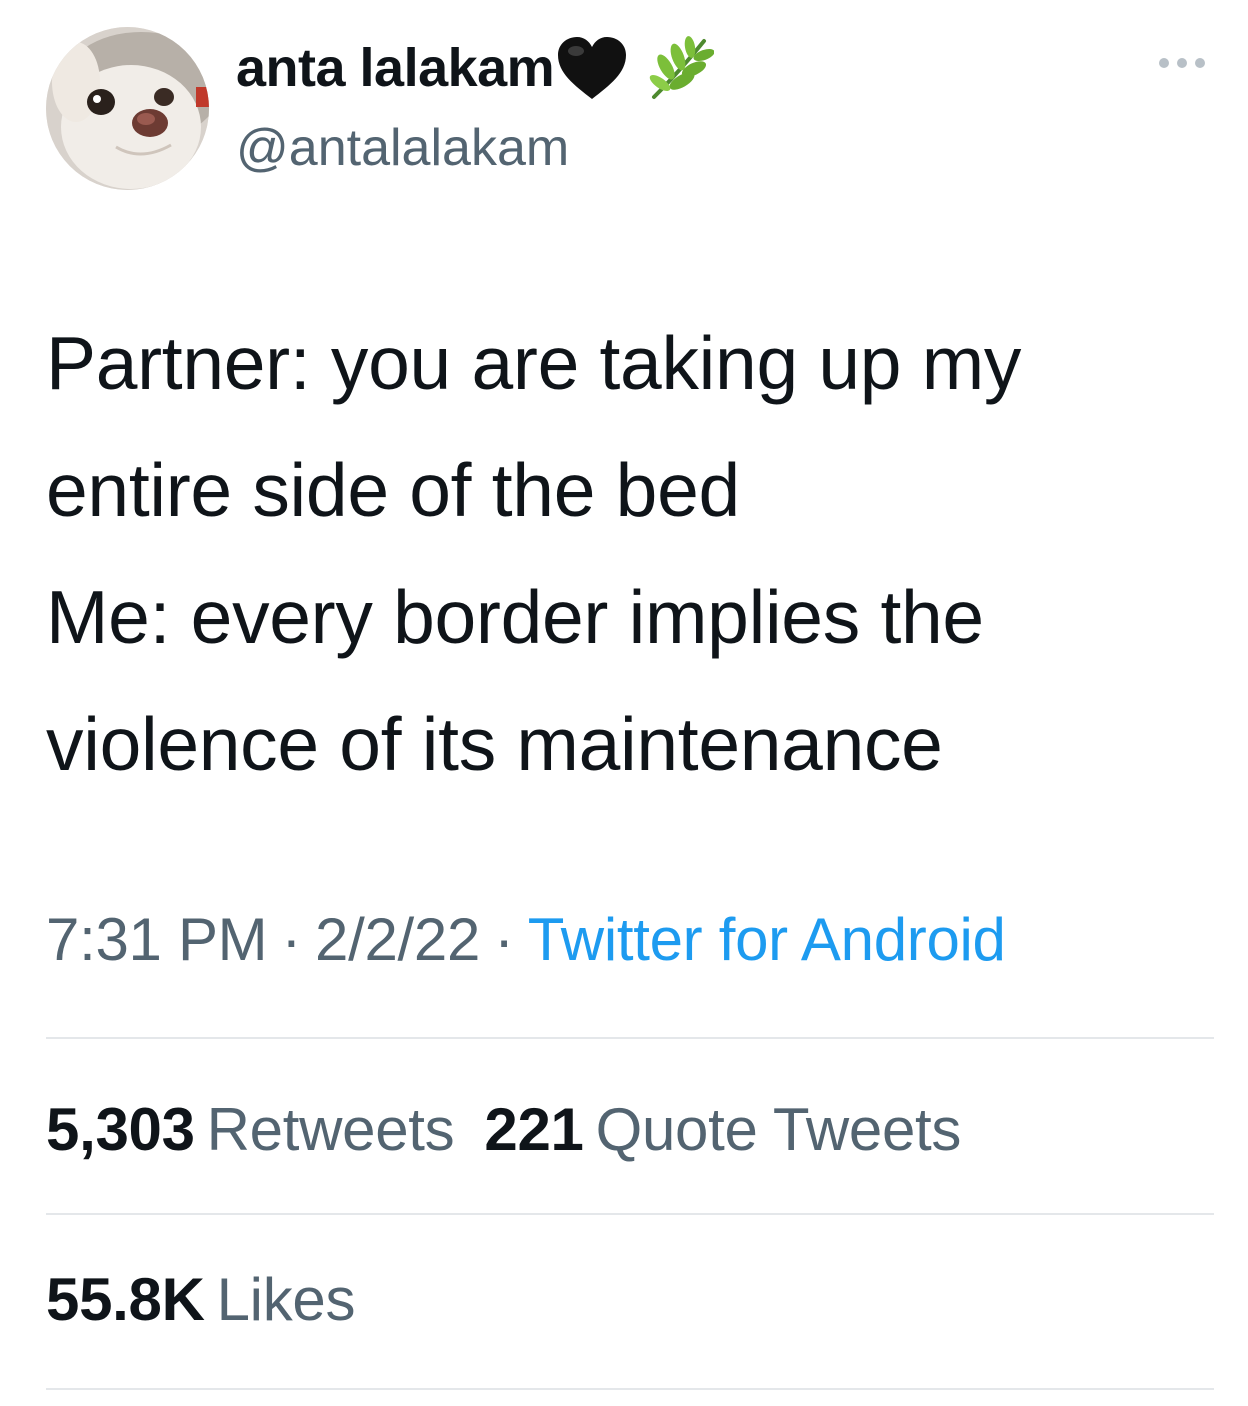 This screenshot has height=1406, width=1248. What do you see at coordinates (330, 1129) in the screenshot?
I see `retweets-label: Retweets` at bounding box center [330, 1129].